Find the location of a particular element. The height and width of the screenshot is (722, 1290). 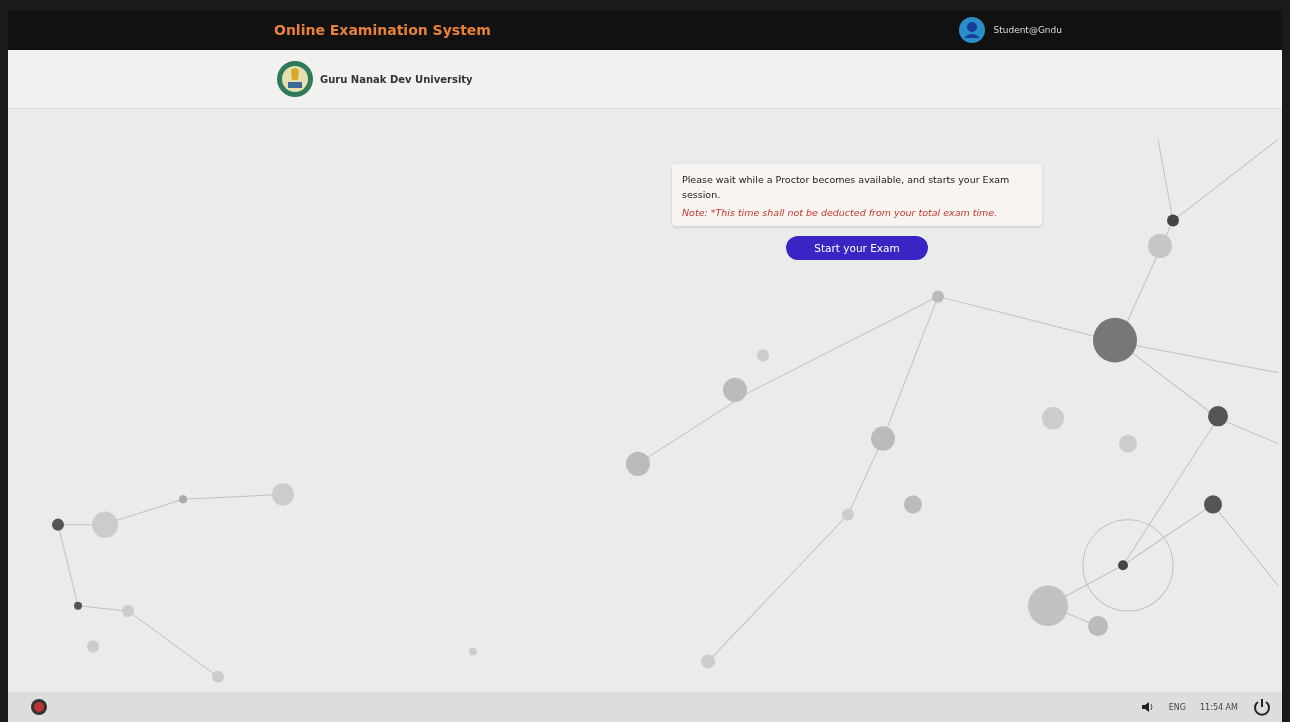

university-logo-icon is located at coordinates (295, 79).